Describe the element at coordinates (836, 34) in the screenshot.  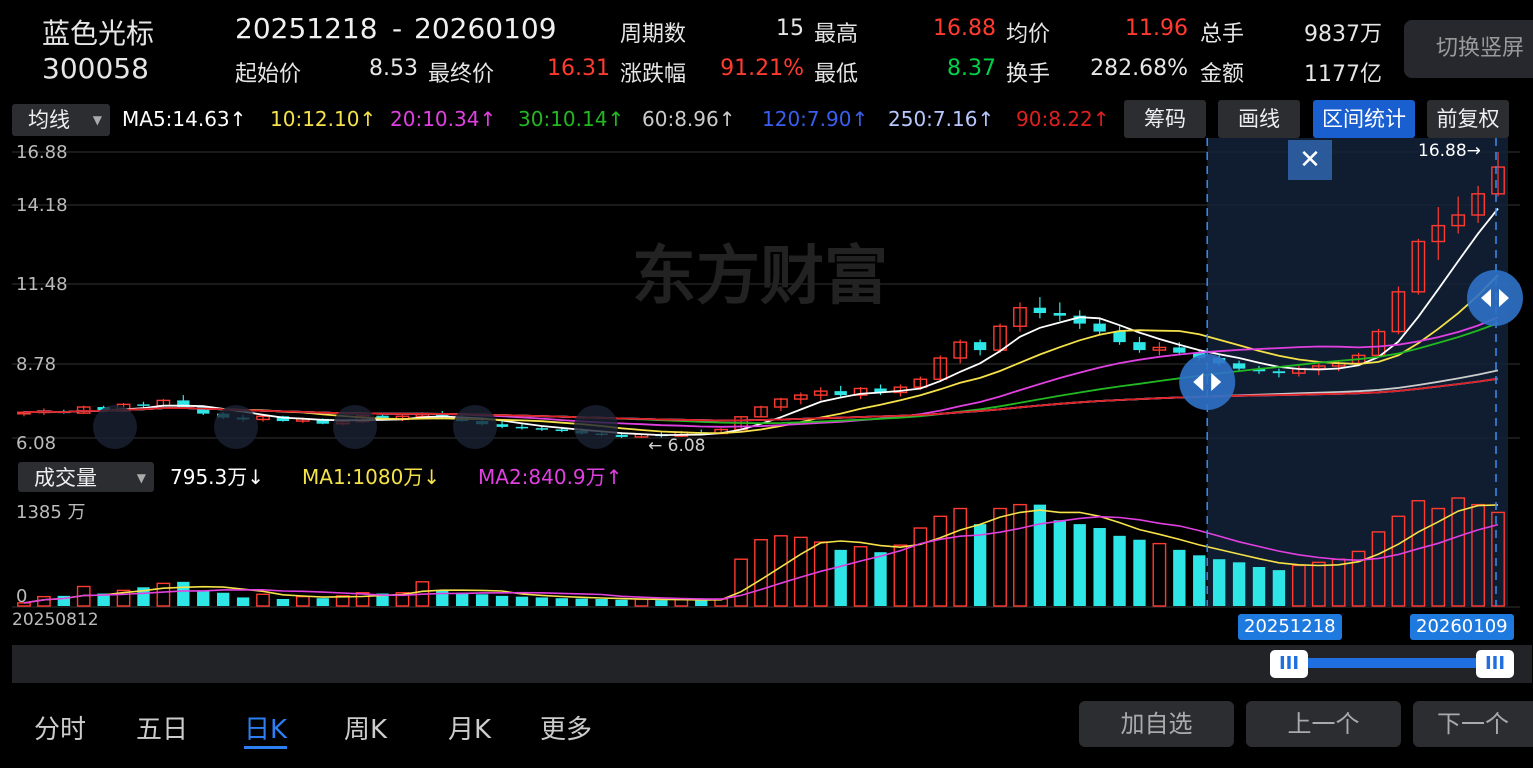
I see `high-label: 最高` at that location.